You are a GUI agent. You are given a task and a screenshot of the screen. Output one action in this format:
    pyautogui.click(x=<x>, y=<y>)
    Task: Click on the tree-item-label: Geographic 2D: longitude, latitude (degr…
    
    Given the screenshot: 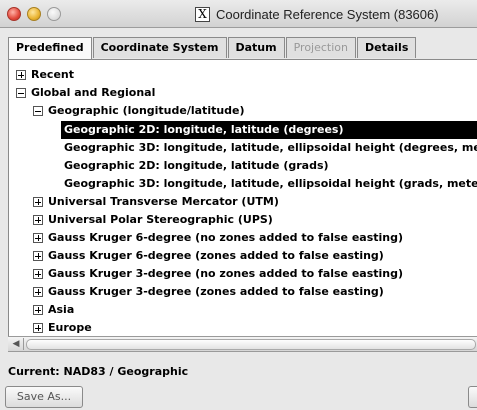 What is the action you would take?
    pyautogui.click(x=204, y=129)
    